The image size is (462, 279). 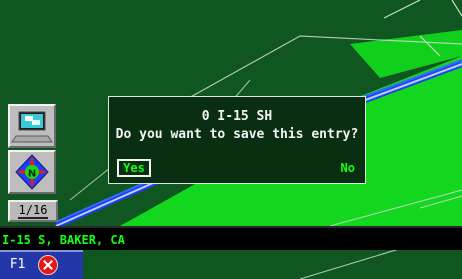 I want to click on computer-icon, so click(x=32, y=127).